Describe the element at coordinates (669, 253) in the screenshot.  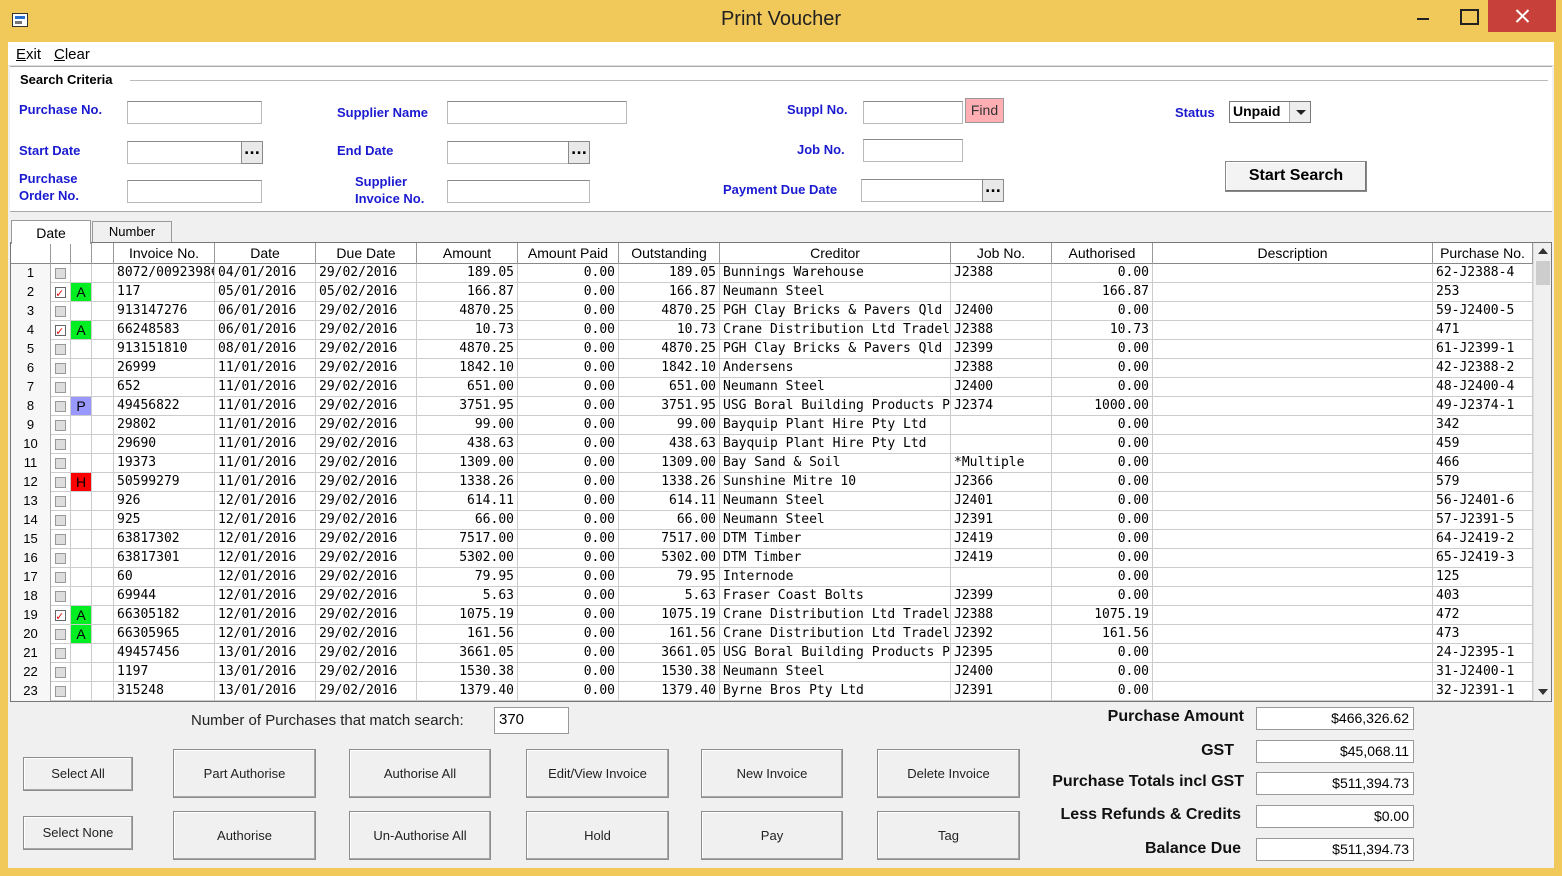
I see `column-header-out: Outstanding` at that location.